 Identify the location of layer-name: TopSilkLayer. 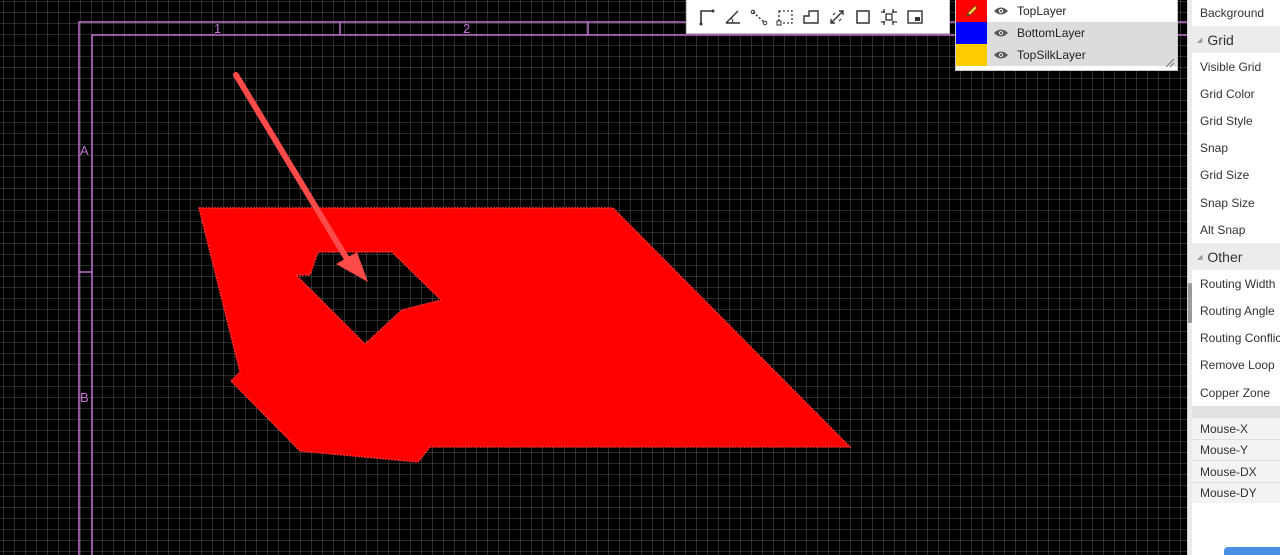
(1051, 55).